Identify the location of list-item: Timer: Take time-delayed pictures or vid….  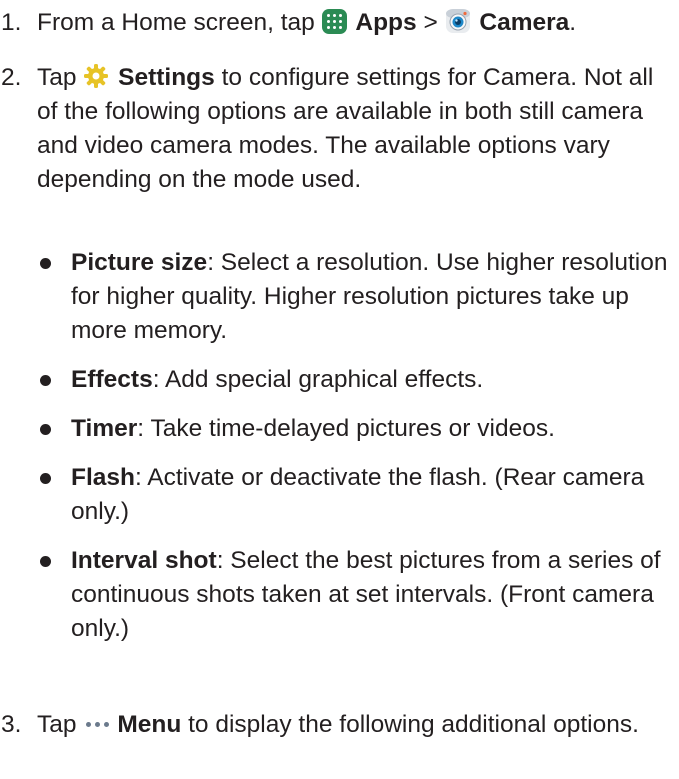
(357, 429).